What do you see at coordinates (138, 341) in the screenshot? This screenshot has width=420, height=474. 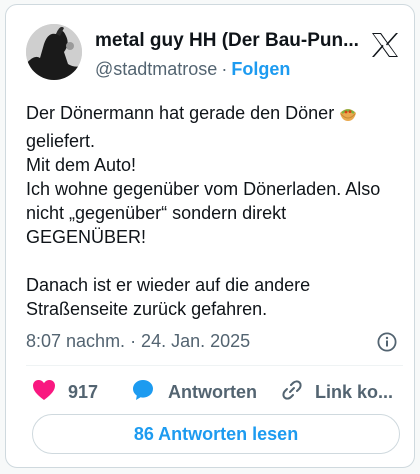 I see `tweet-timestamp: 8:07 nachm. · 24. Jan. 2025` at bounding box center [138, 341].